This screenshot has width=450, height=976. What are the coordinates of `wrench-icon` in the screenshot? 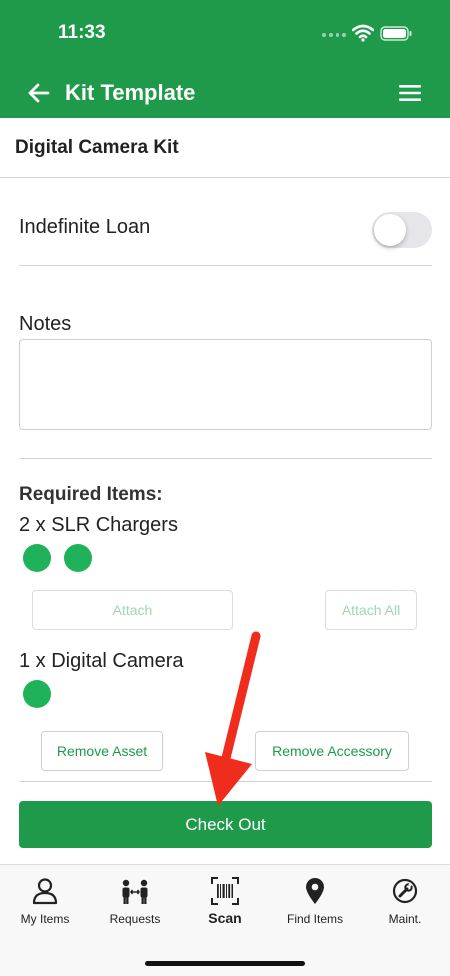 It's located at (405, 891).